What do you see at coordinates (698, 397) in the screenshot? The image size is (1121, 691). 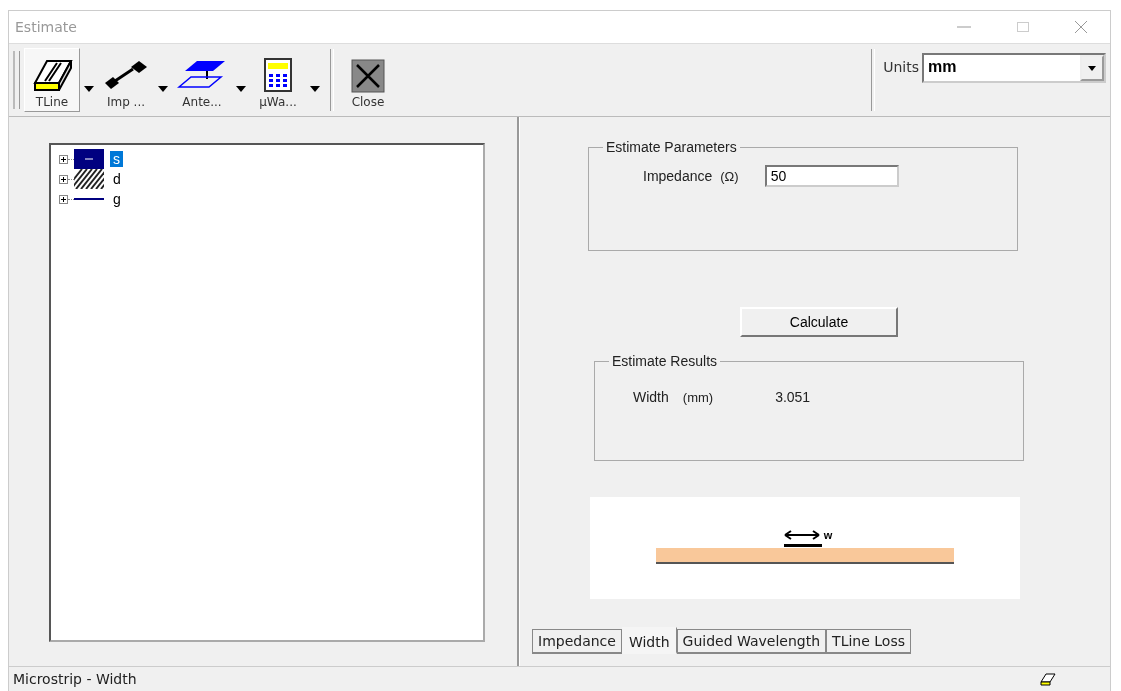 I see `unit-label: (mm)` at bounding box center [698, 397].